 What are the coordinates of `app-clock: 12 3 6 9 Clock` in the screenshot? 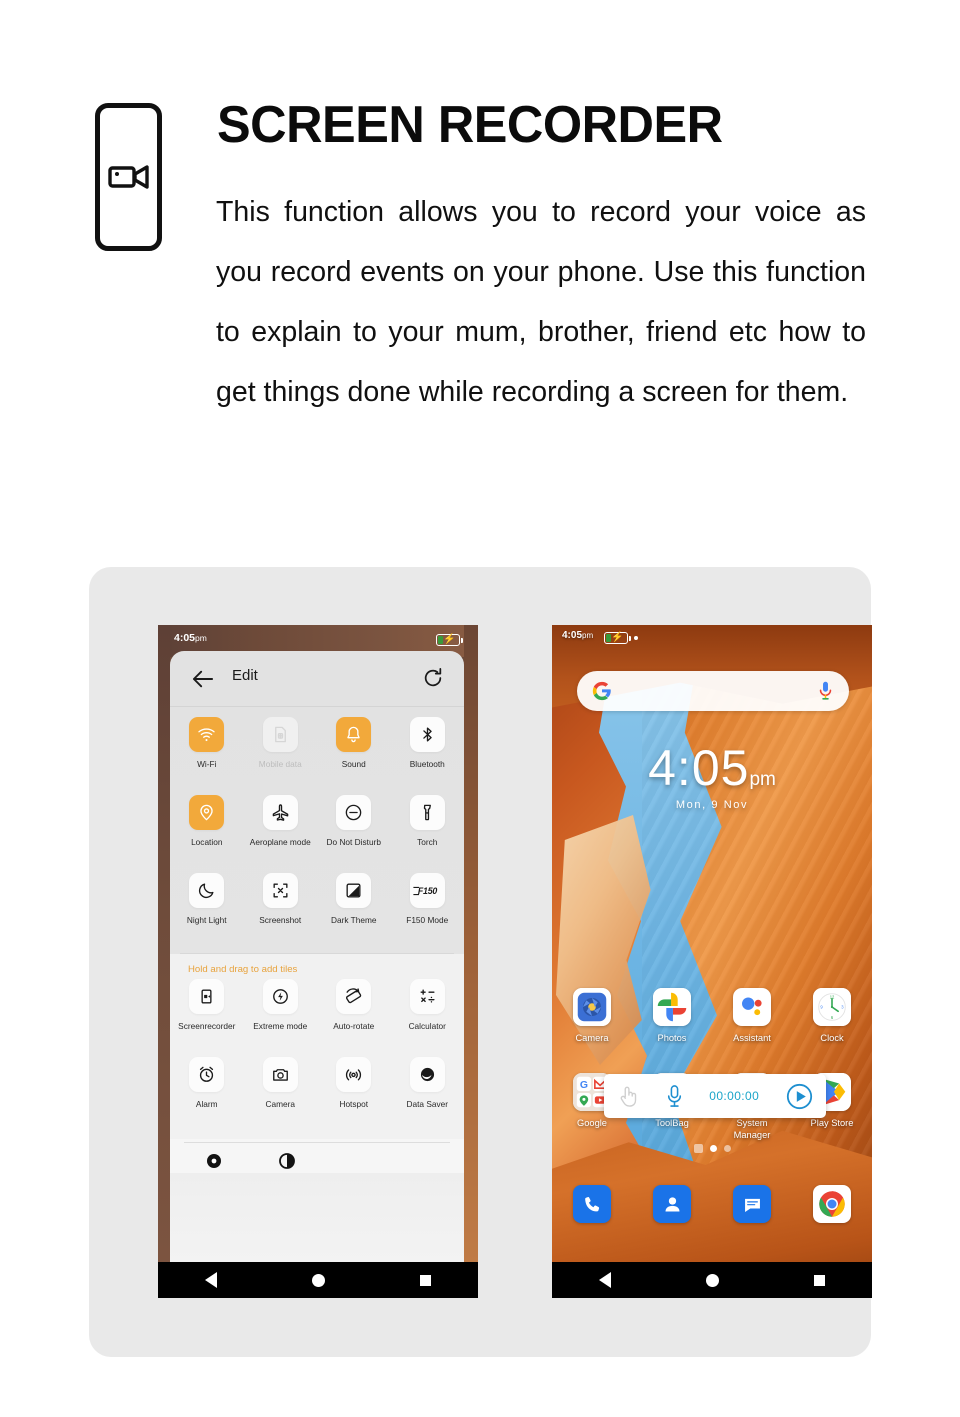 It's located at (832, 1016).